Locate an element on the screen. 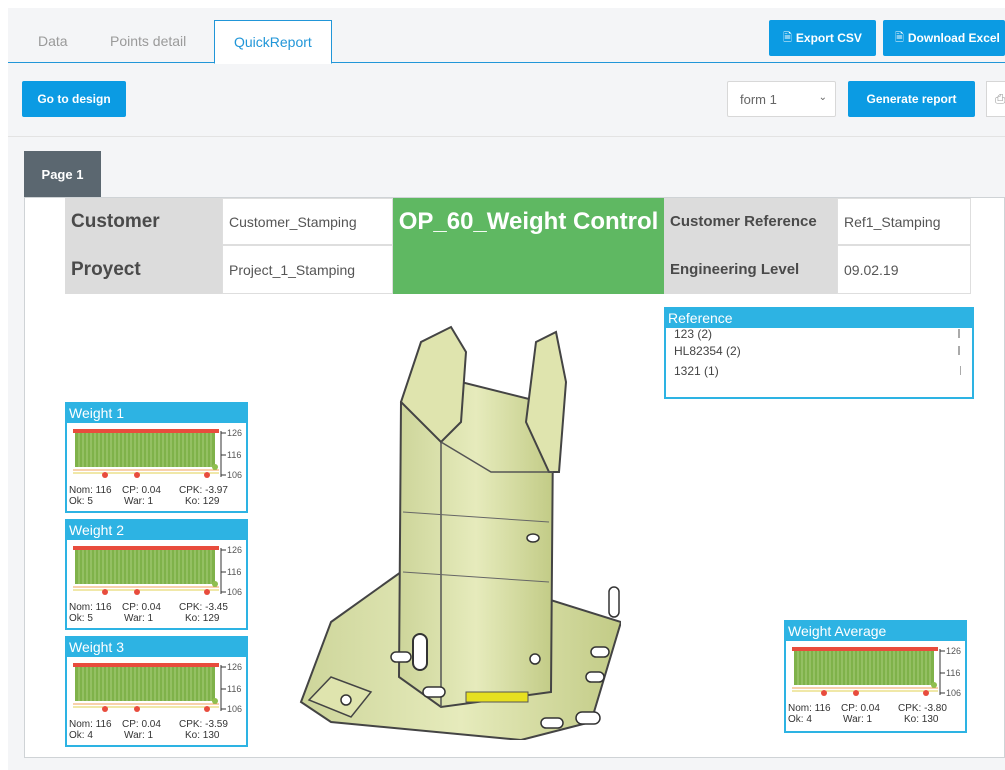 This screenshot has width=1005, height=770. export-csv-button: 🗎 Export CSV is located at coordinates (822, 38).